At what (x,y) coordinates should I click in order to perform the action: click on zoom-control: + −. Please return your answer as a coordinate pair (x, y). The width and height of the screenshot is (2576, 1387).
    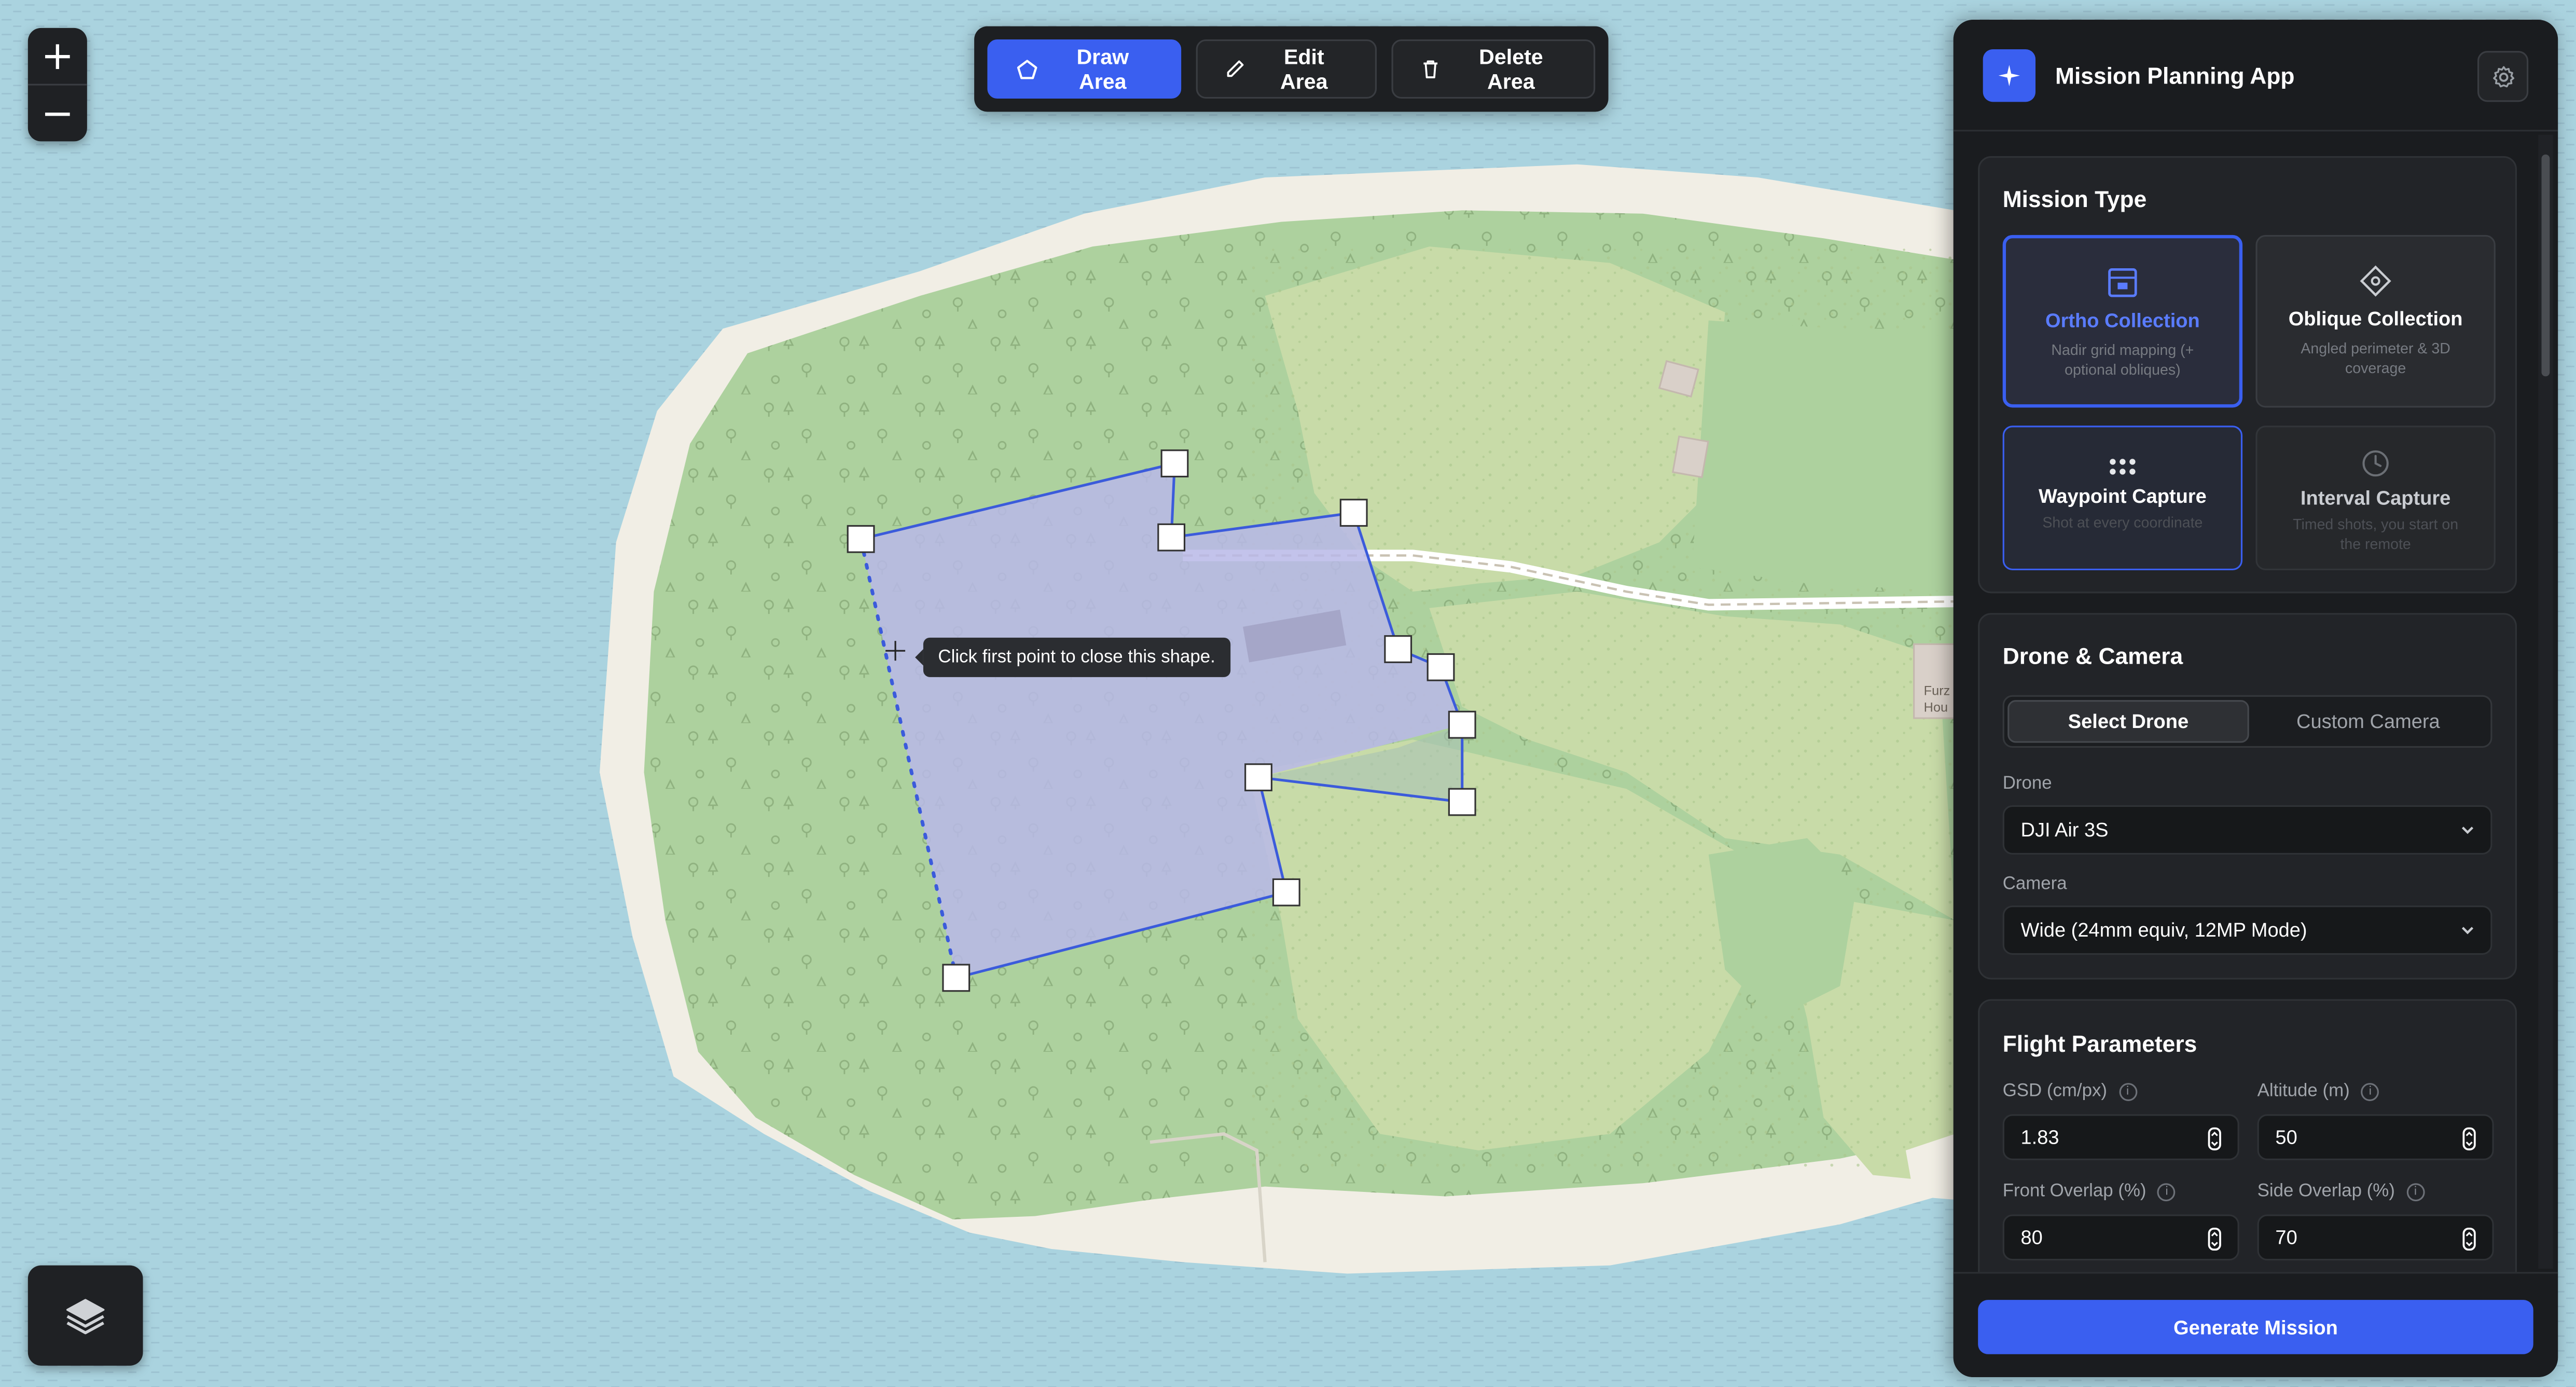
    Looking at the image, I should click on (57, 85).